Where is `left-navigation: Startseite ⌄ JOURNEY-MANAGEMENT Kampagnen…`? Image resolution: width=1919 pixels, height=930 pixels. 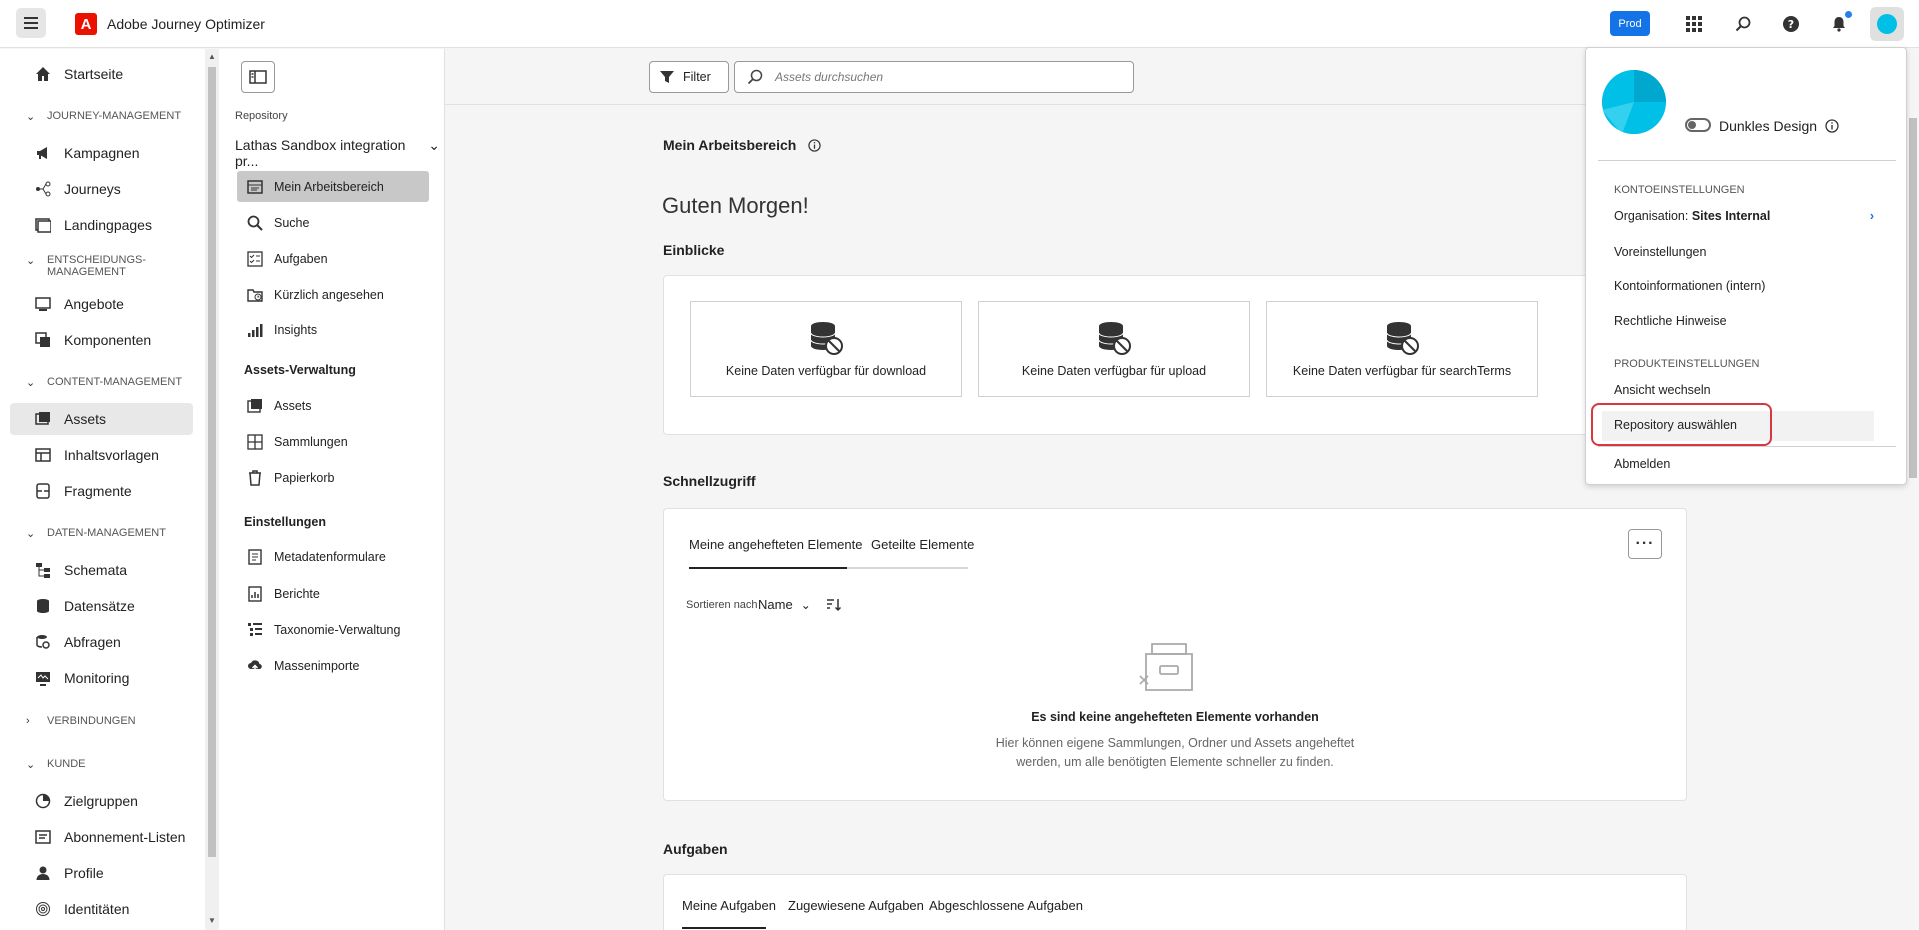 left-navigation: Startseite ⌄ JOURNEY-MANAGEMENT Kampagnen… is located at coordinates (102, 489).